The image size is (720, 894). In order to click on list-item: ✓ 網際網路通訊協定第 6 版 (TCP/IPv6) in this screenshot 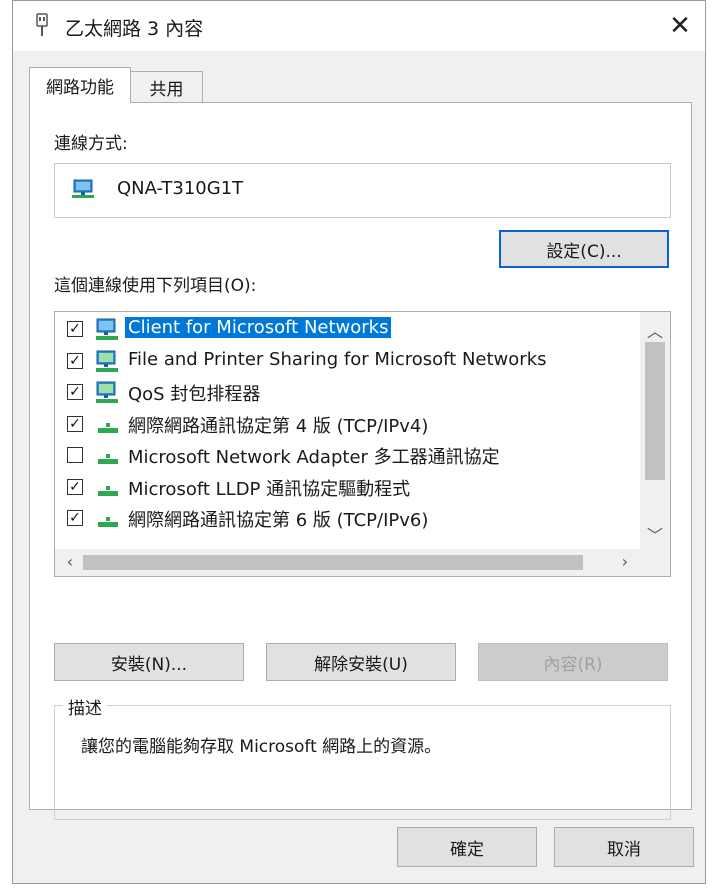, I will do `click(347, 518)`.